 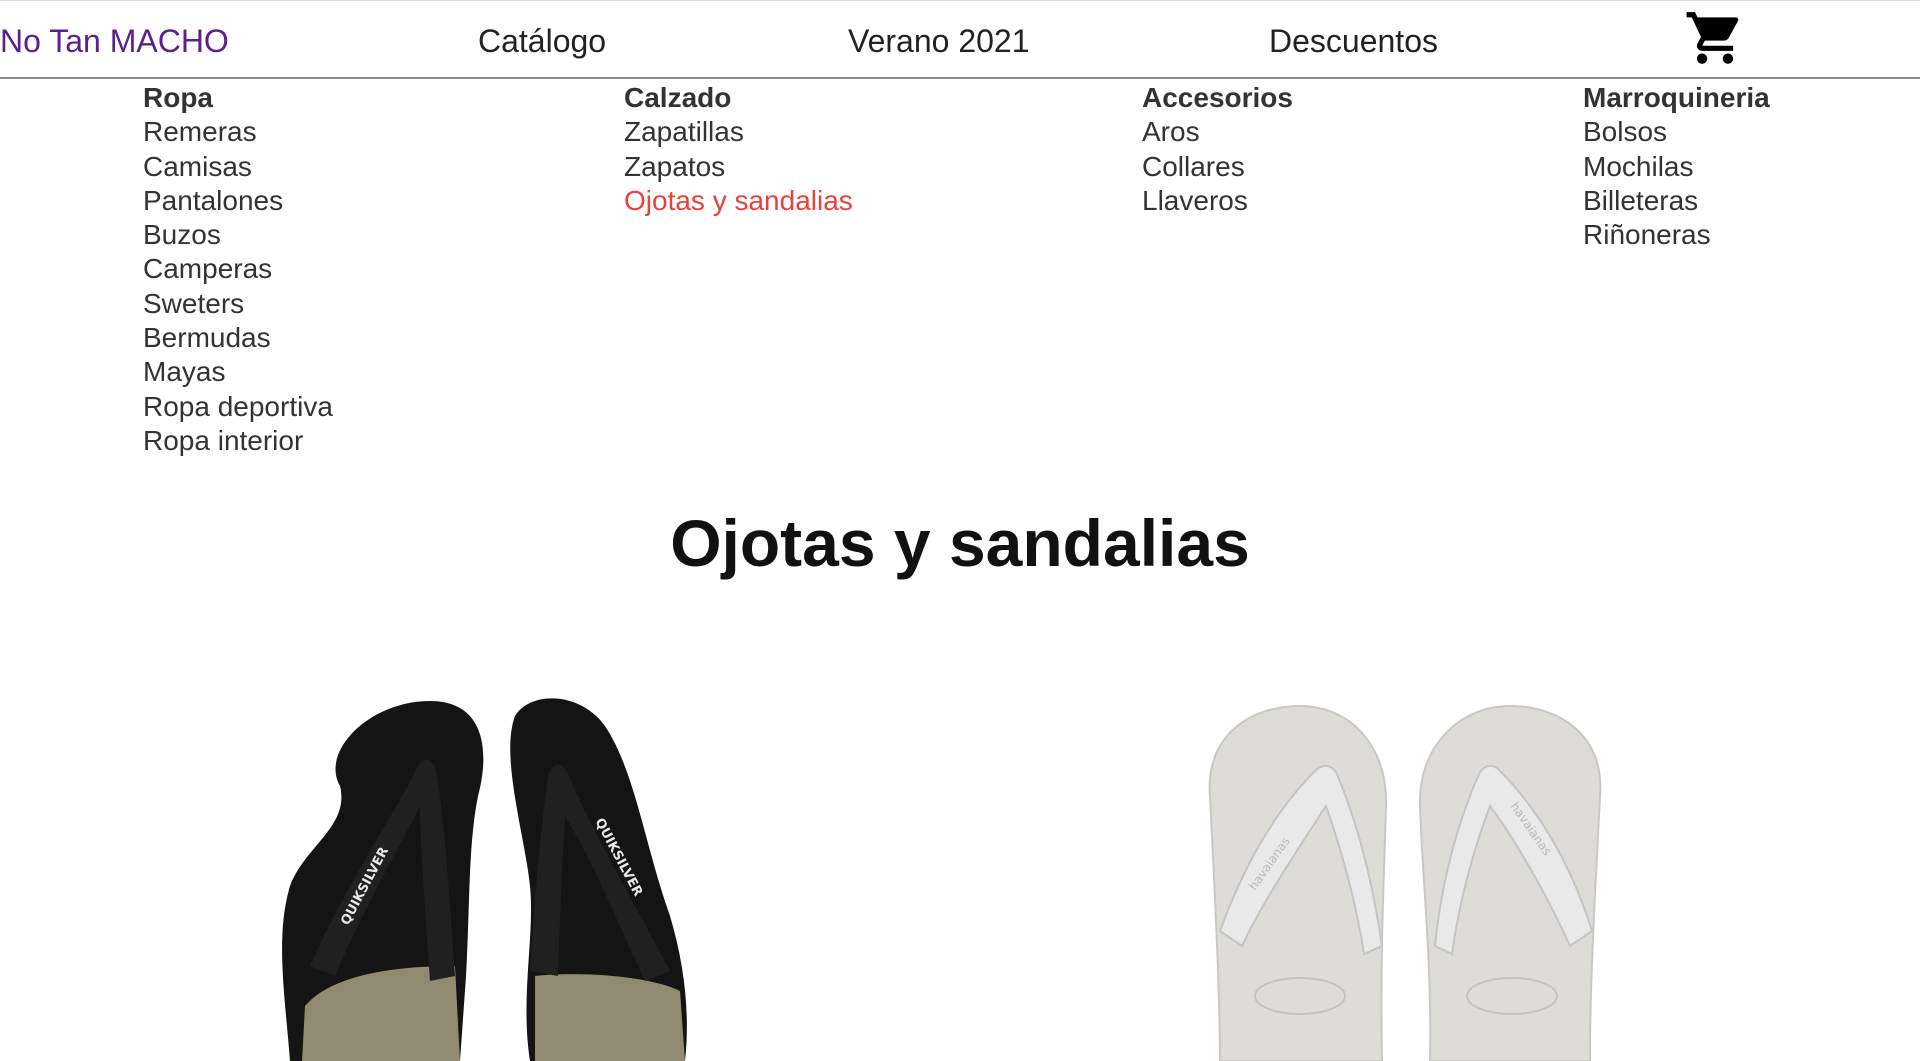 What do you see at coordinates (1510, 882) in the screenshot?
I see `right-white-sandal: havaianas` at bounding box center [1510, 882].